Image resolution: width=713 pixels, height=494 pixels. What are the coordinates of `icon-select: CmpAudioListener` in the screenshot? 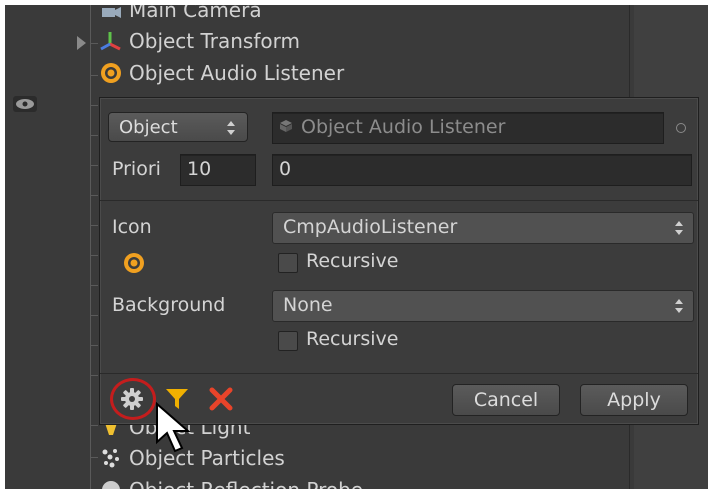 It's located at (483, 228).